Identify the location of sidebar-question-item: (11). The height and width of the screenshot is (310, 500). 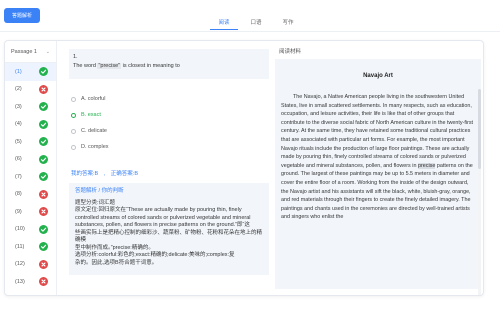
(30, 247).